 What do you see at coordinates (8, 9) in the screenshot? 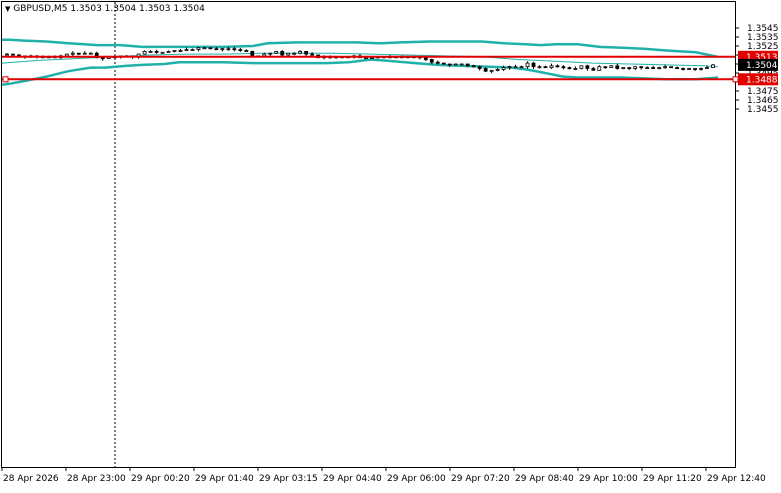
I see `symbol-triangle-icon: ▼` at bounding box center [8, 9].